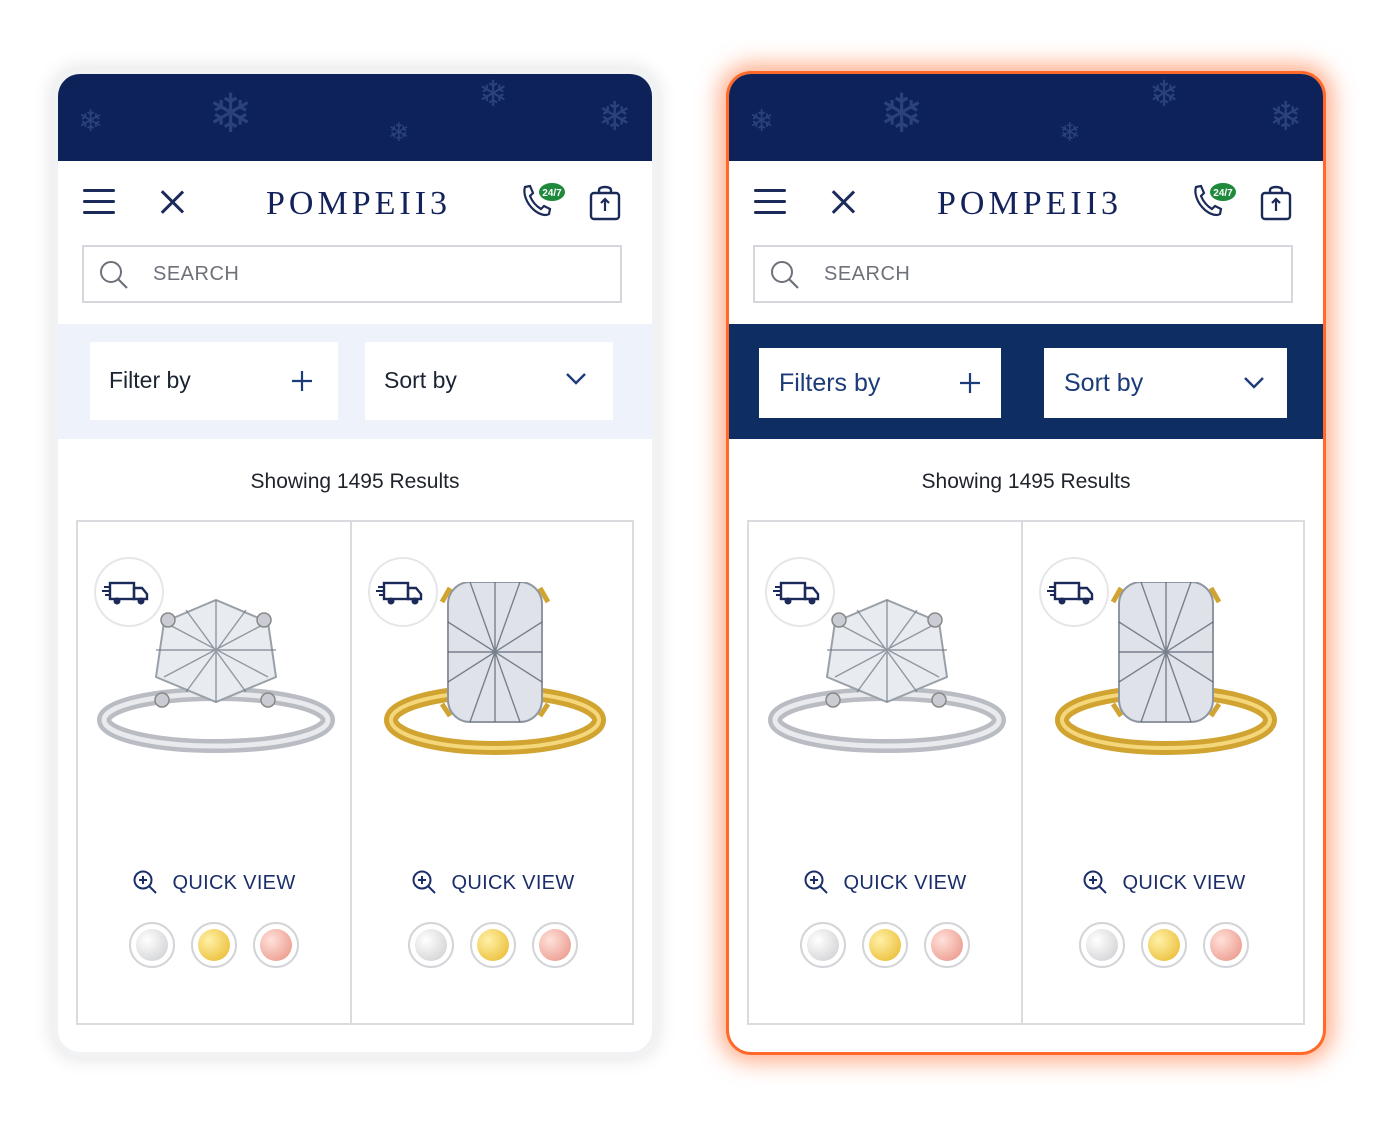 This screenshot has height=1134, width=1387. Describe the element at coordinates (150, 380) in the screenshot. I see `filter-label: Filter by` at that location.